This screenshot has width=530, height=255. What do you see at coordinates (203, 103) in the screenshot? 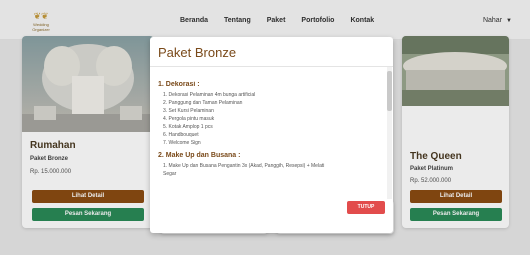
I see `list-item: 2. Panggung dan Taman Pelaminan` at bounding box center [203, 103].